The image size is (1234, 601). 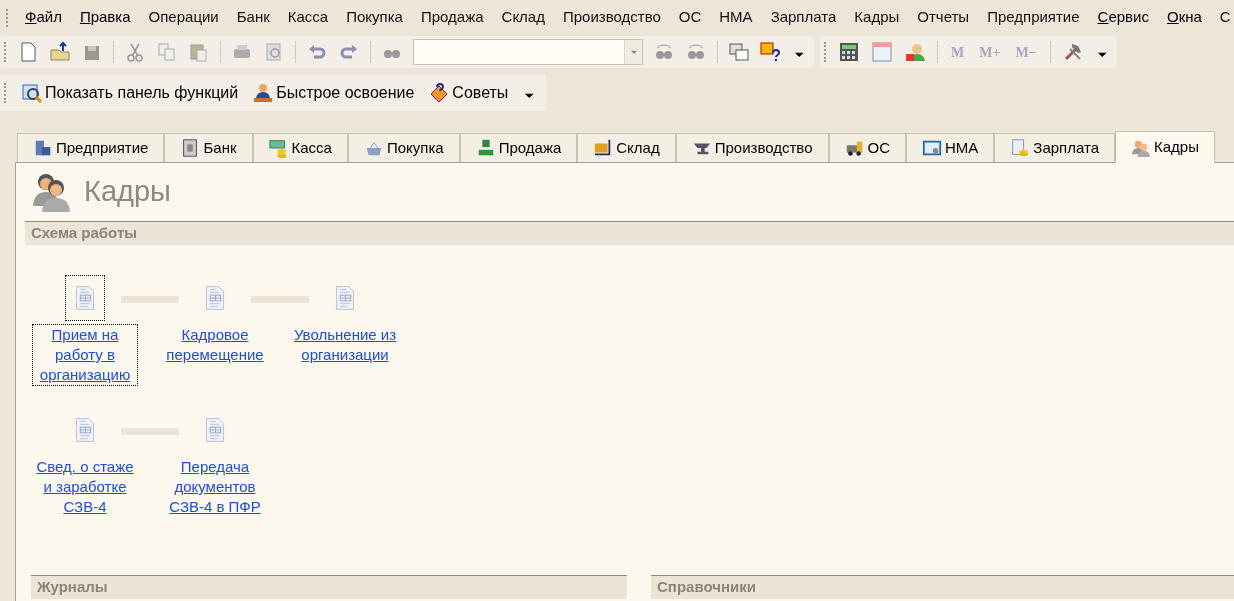 I want to click on payroll-document-icon, so click(x=1020, y=148).